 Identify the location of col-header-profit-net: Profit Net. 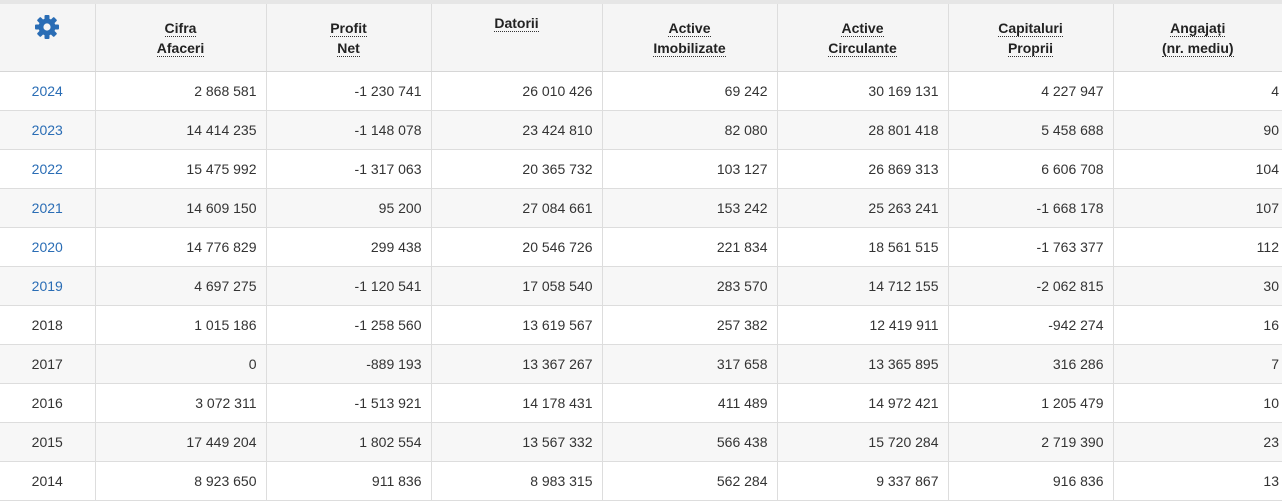
(349, 38).